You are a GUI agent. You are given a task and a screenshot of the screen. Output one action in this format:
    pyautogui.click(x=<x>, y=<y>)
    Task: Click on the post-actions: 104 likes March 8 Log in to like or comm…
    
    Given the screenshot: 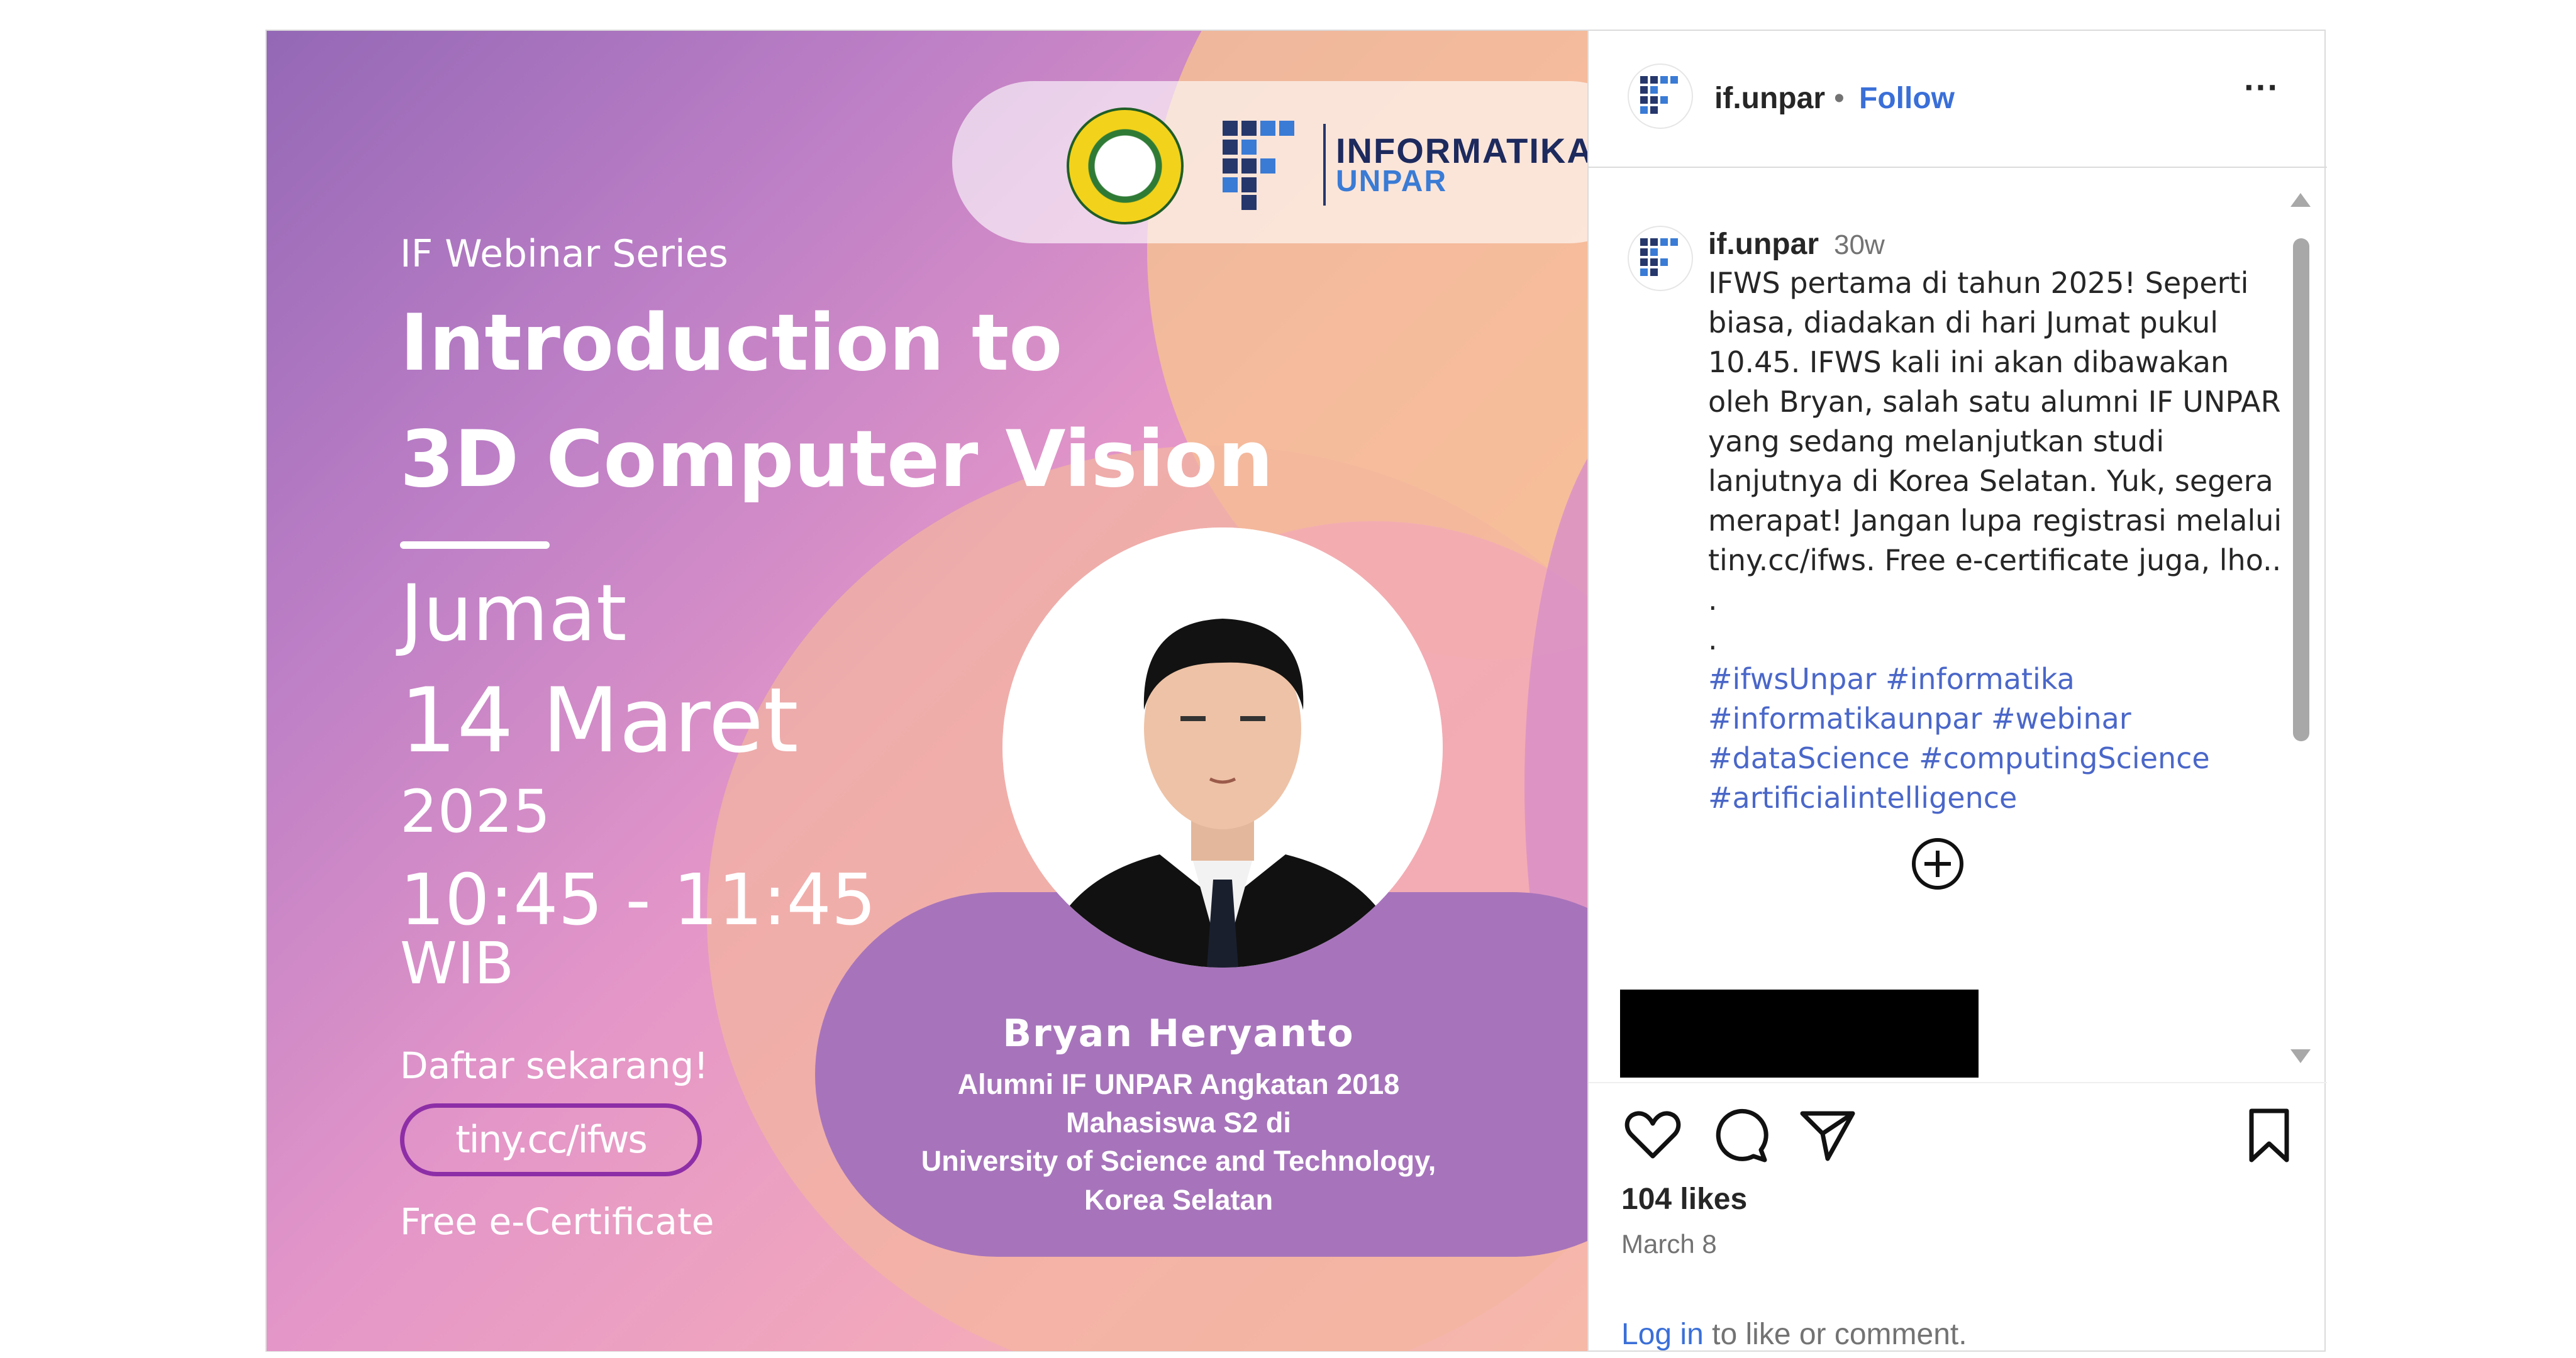 What is the action you would take?
    pyautogui.click(x=1958, y=1218)
    